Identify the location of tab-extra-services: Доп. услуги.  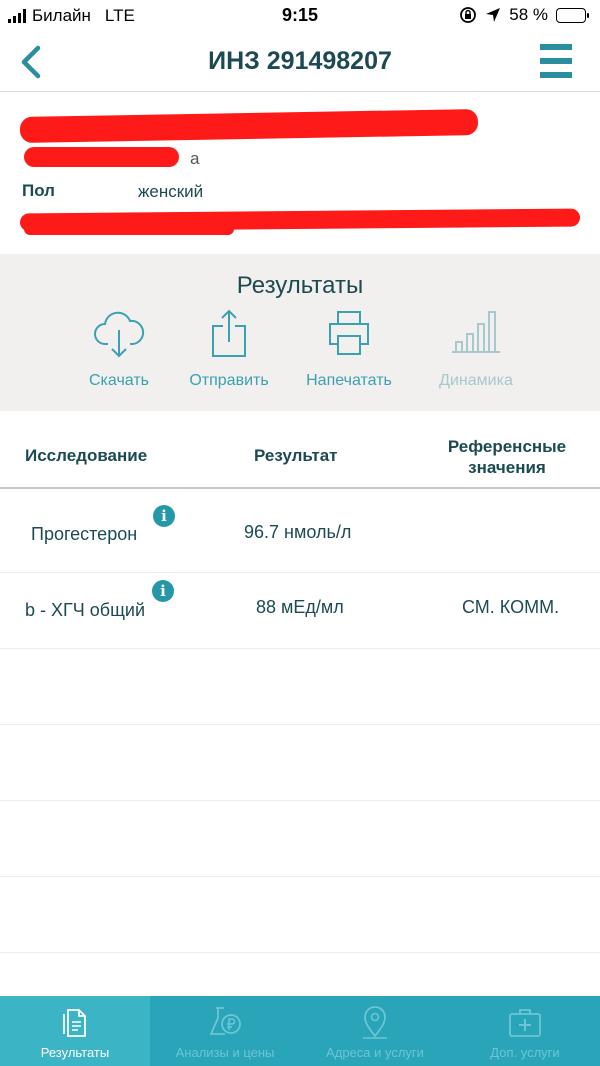
(525, 1031).